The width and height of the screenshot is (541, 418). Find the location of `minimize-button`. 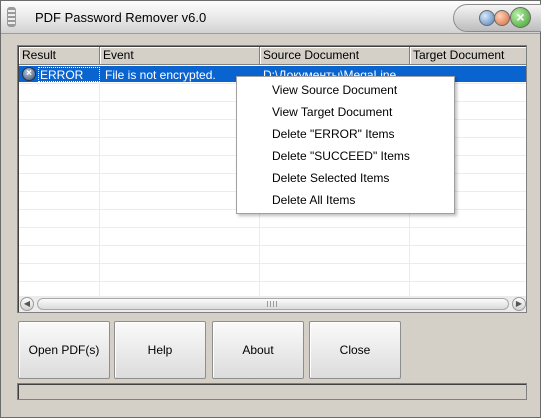

minimize-button is located at coordinates (487, 18).